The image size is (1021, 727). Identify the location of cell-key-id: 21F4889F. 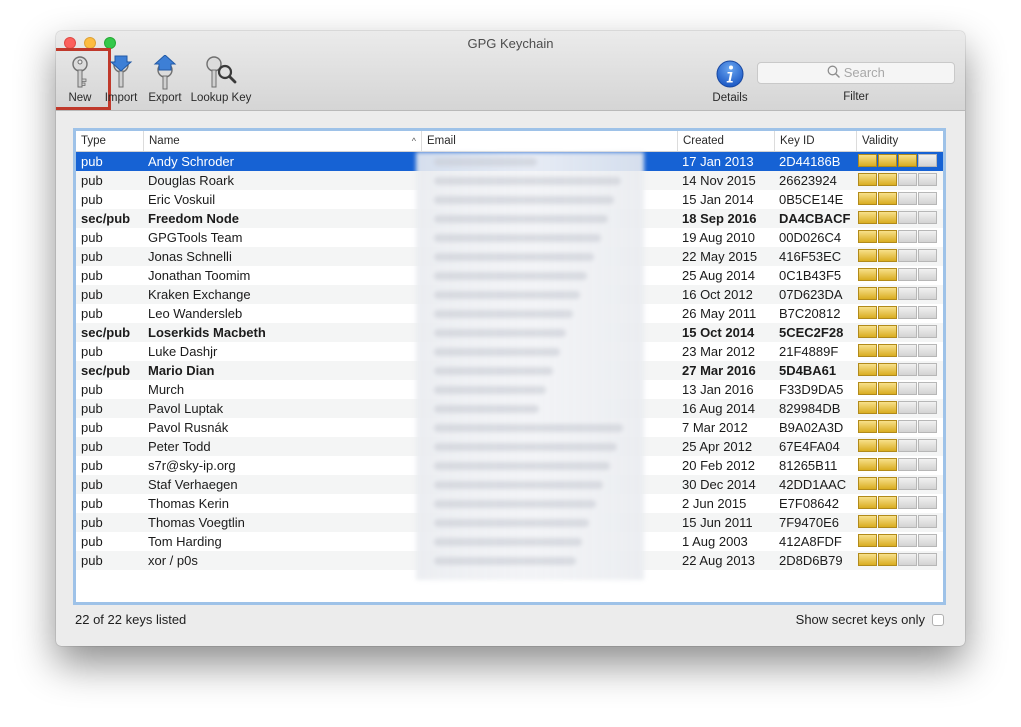
(809, 351).